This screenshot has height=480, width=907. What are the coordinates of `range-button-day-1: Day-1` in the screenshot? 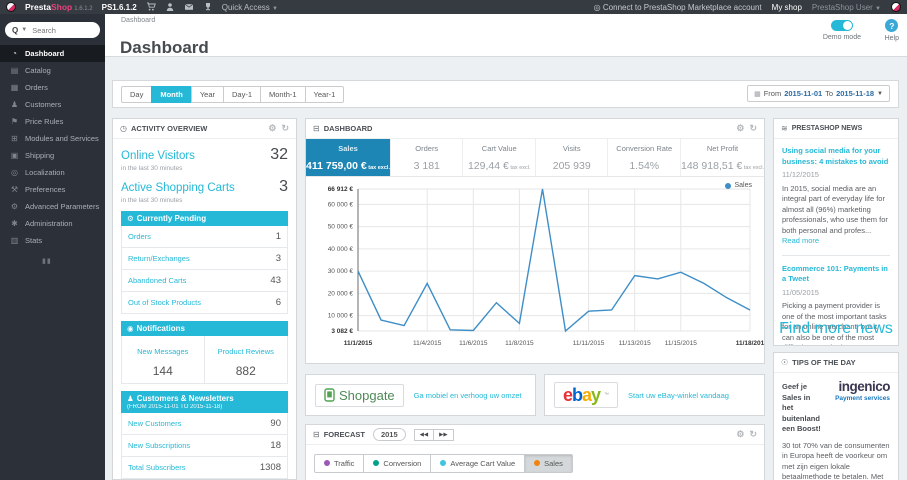 It's located at (242, 94).